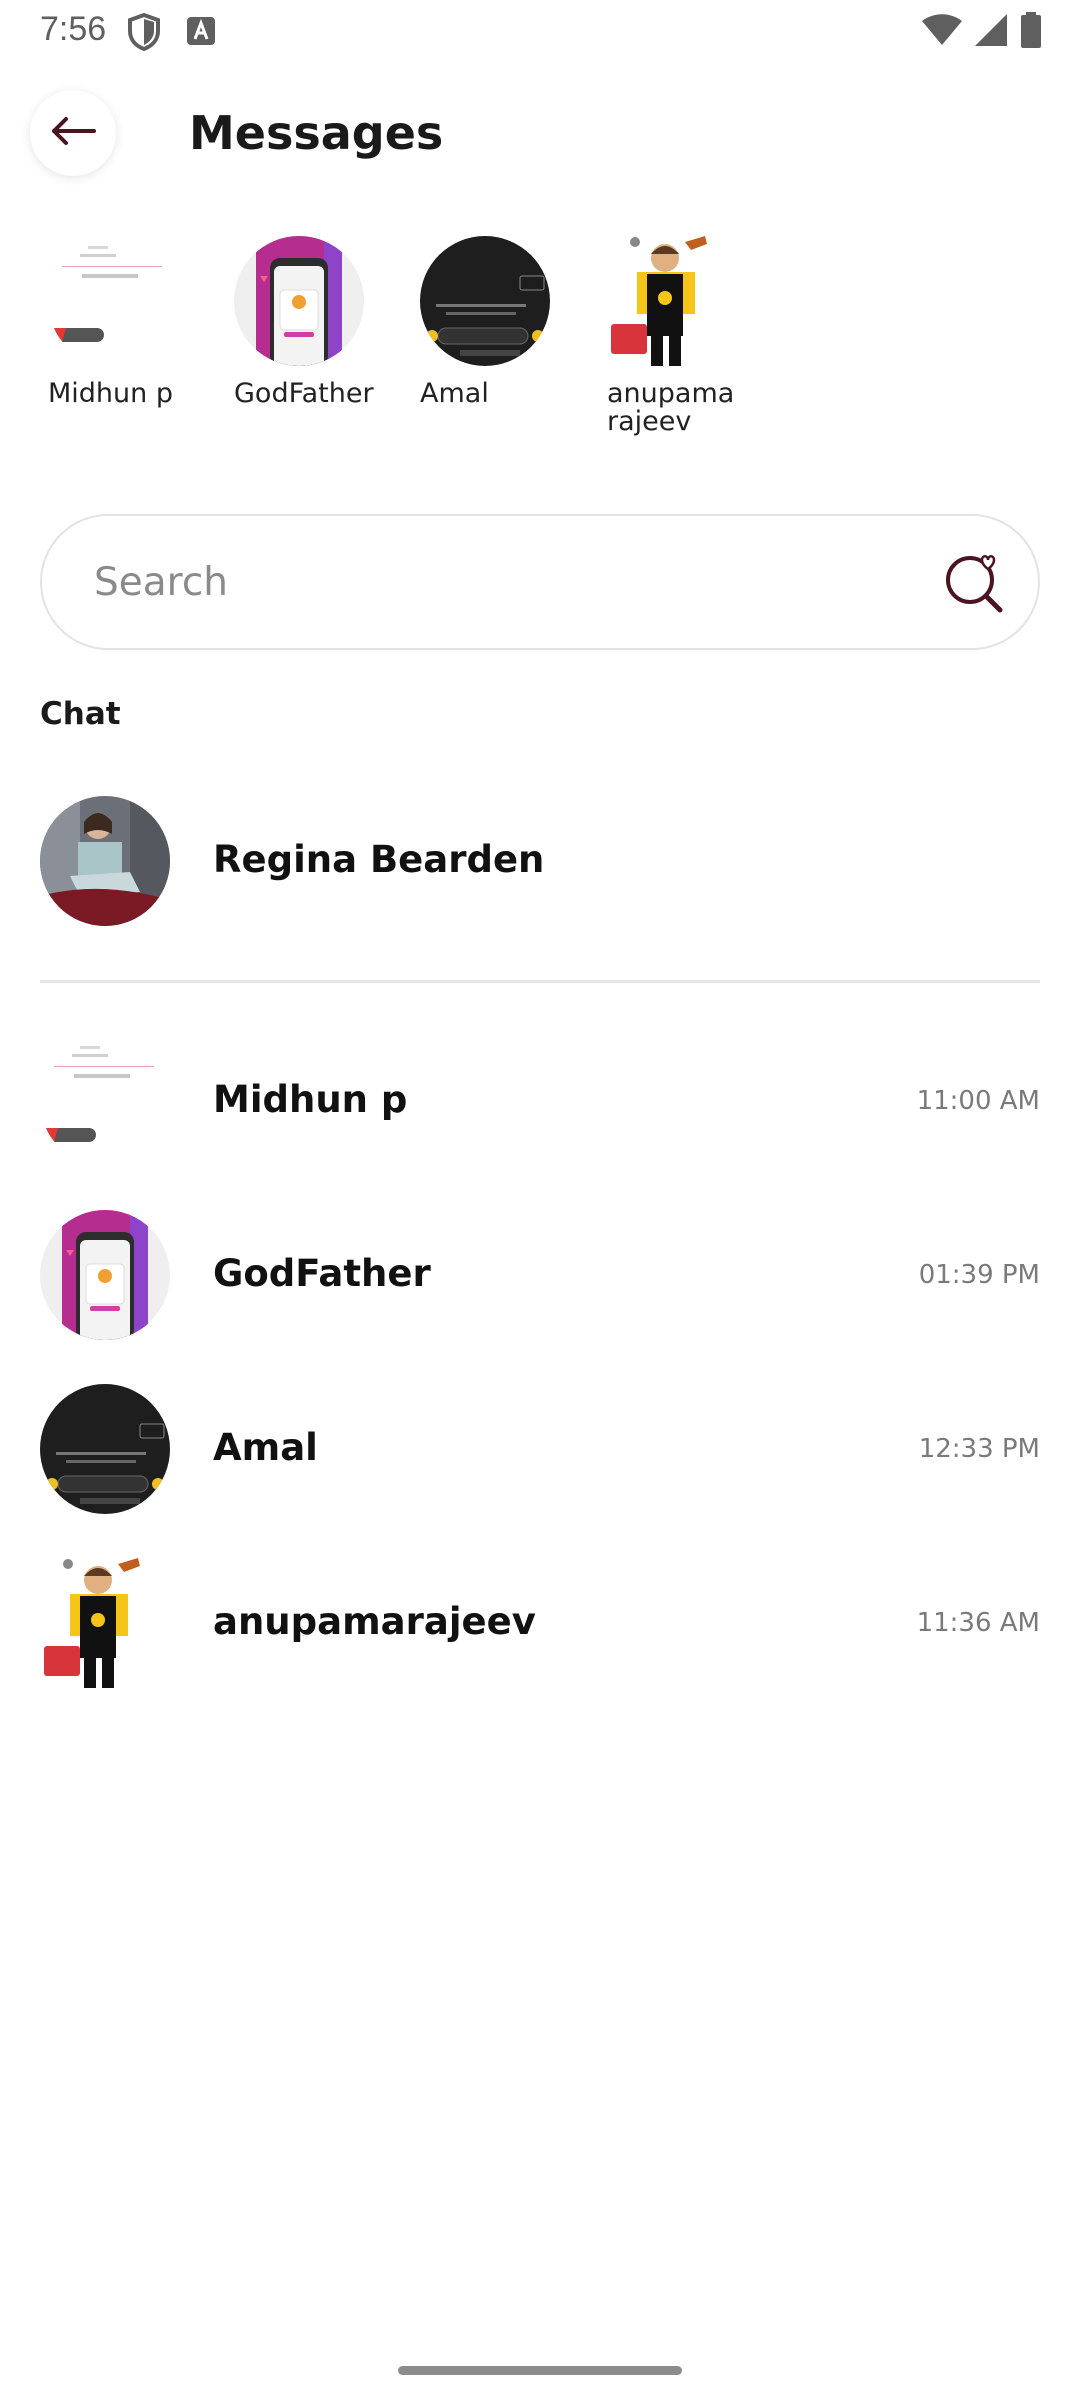  What do you see at coordinates (975, 585) in the screenshot?
I see `search-icon` at bounding box center [975, 585].